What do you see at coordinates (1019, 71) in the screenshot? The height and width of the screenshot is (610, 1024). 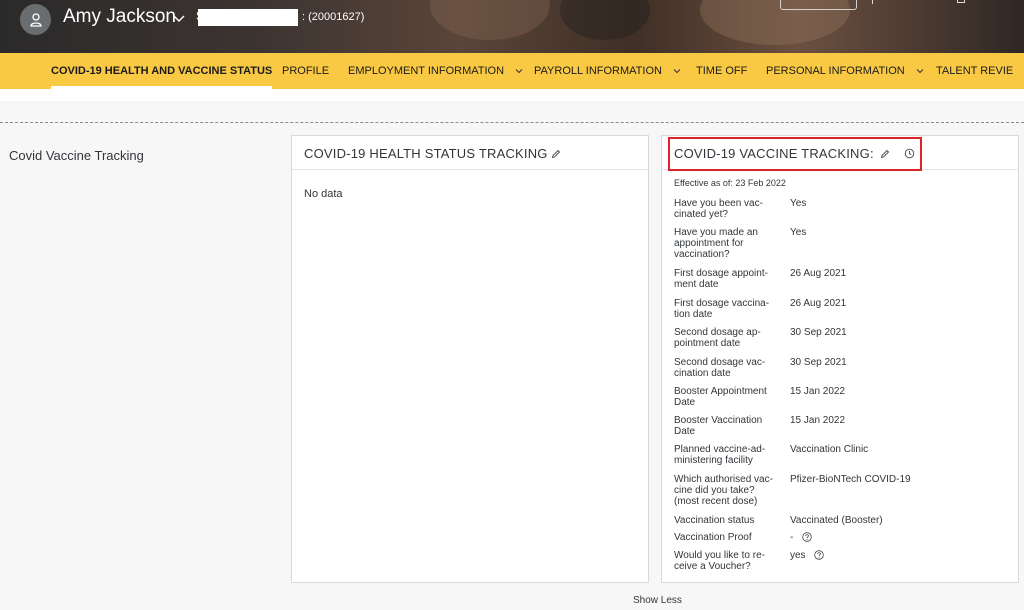 I see `tab-scroll-button` at bounding box center [1019, 71].